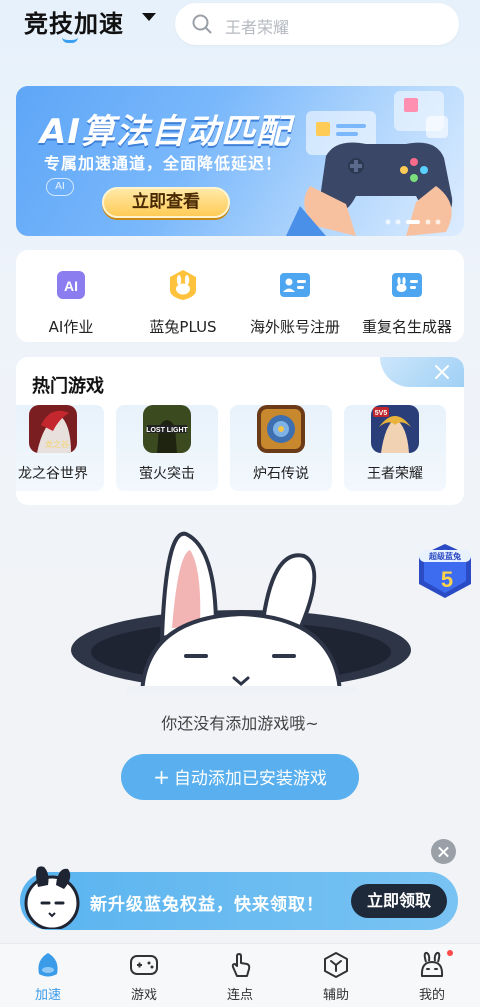  Describe the element at coordinates (68, 386) in the screenshot. I see `hot-games-title: 热门游戏` at that location.